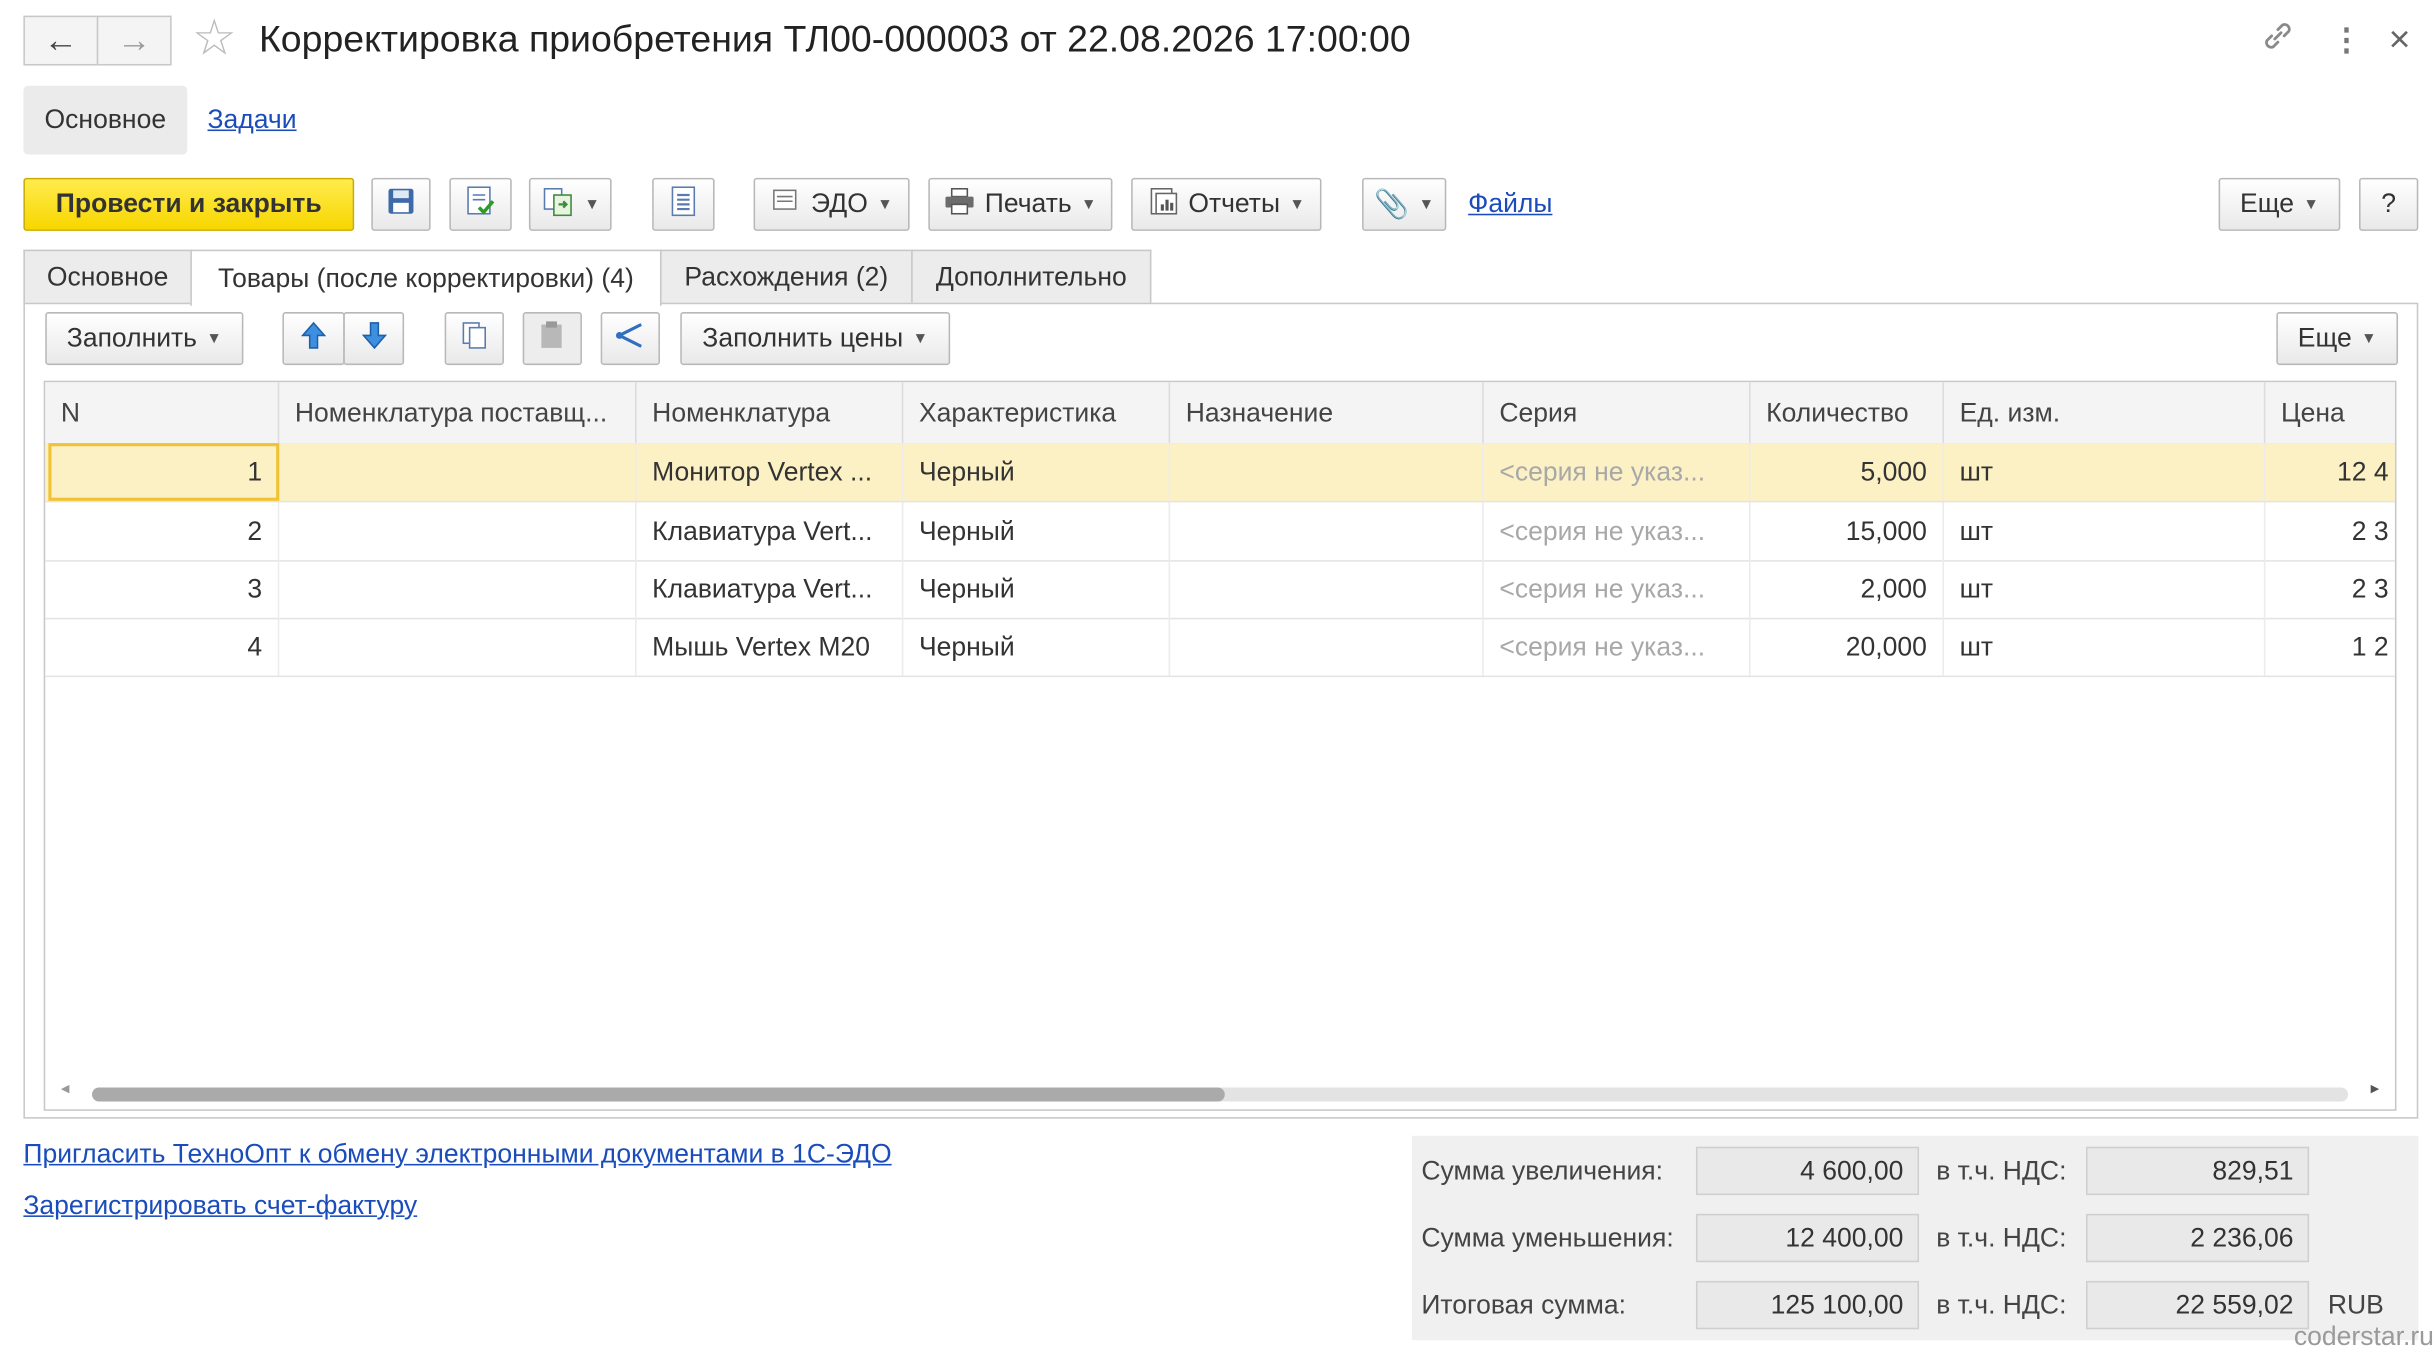  I want to click on link-icon, so click(2278, 42).